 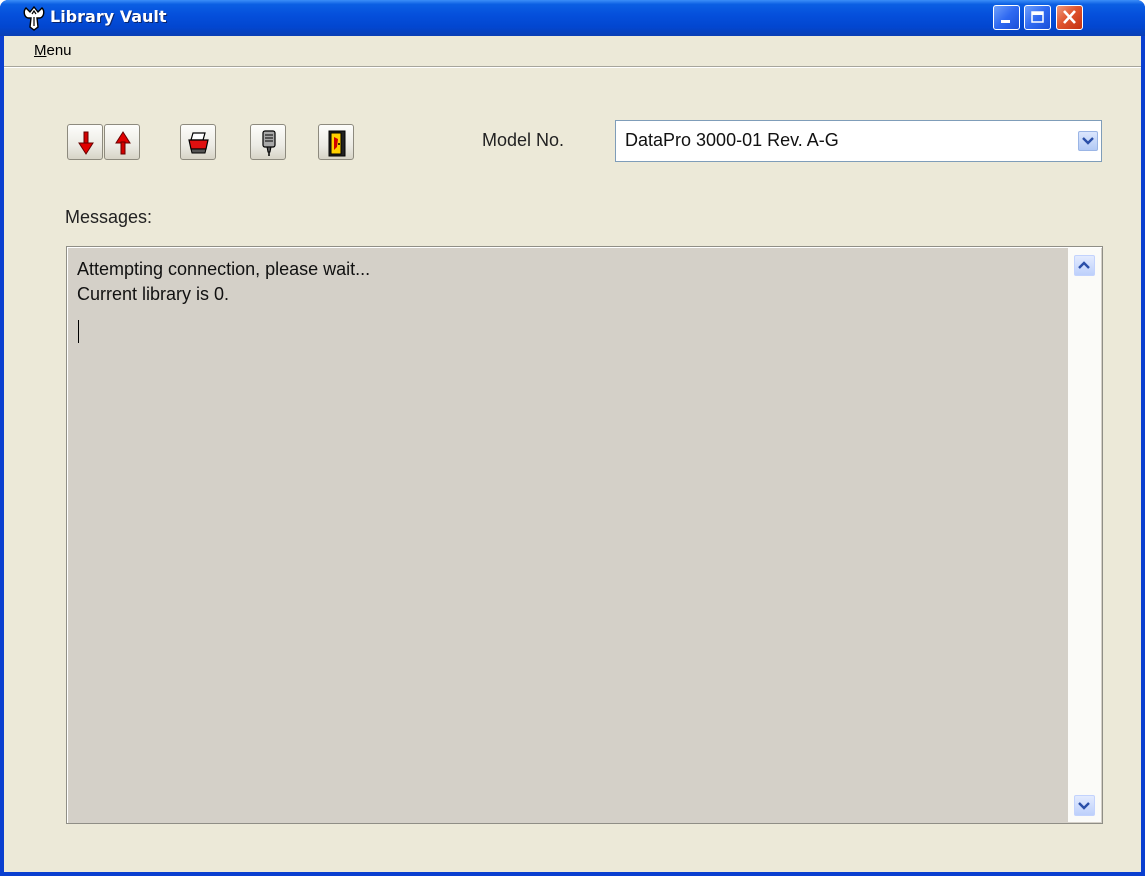 What do you see at coordinates (1006, 17) in the screenshot?
I see `minimize-button` at bounding box center [1006, 17].